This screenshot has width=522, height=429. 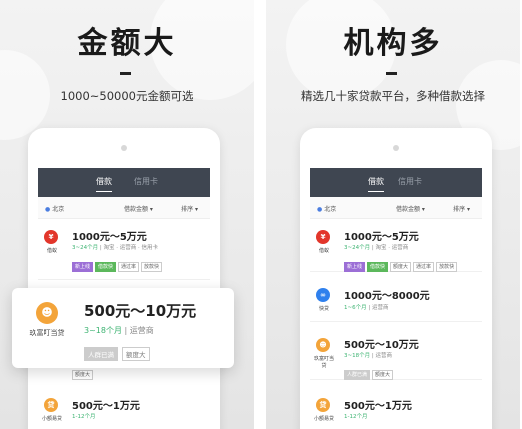 I want to click on term-range: 1~6个月, so click(x=355, y=308).